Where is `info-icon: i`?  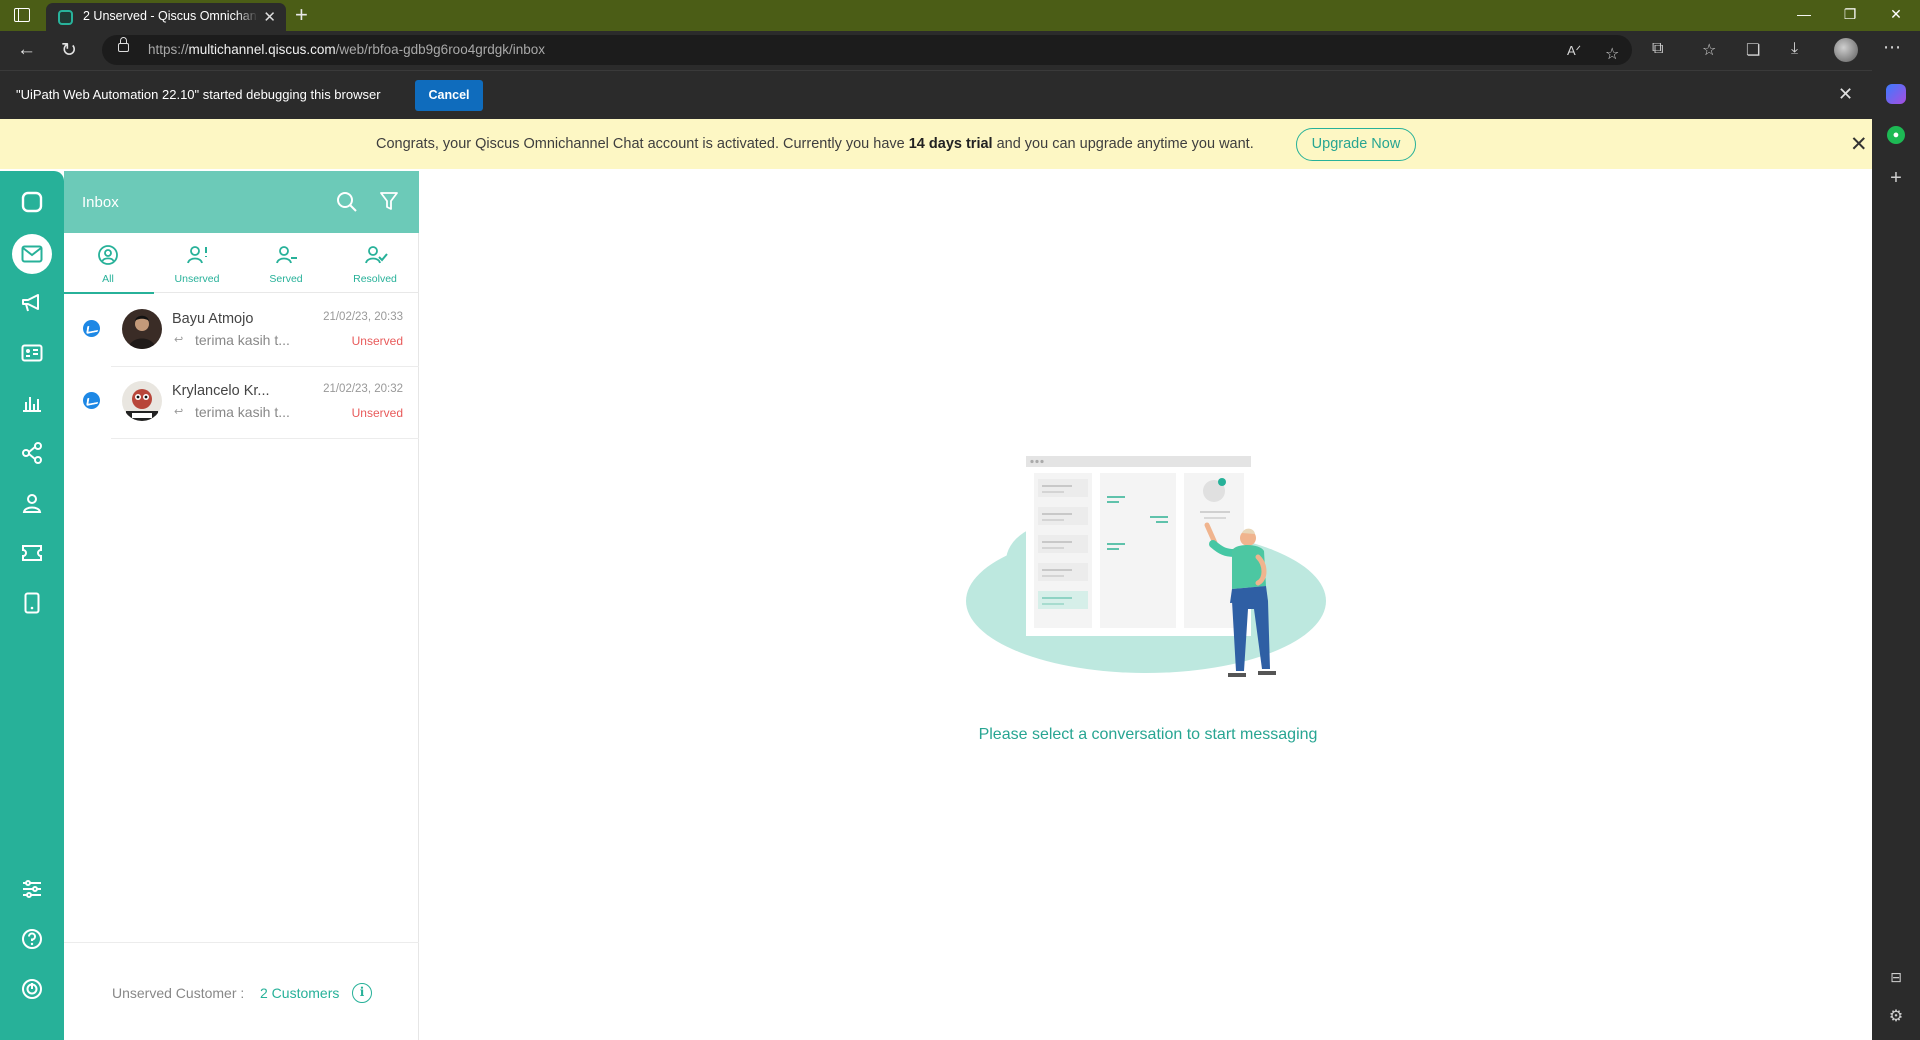 info-icon: i is located at coordinates (362, 993).